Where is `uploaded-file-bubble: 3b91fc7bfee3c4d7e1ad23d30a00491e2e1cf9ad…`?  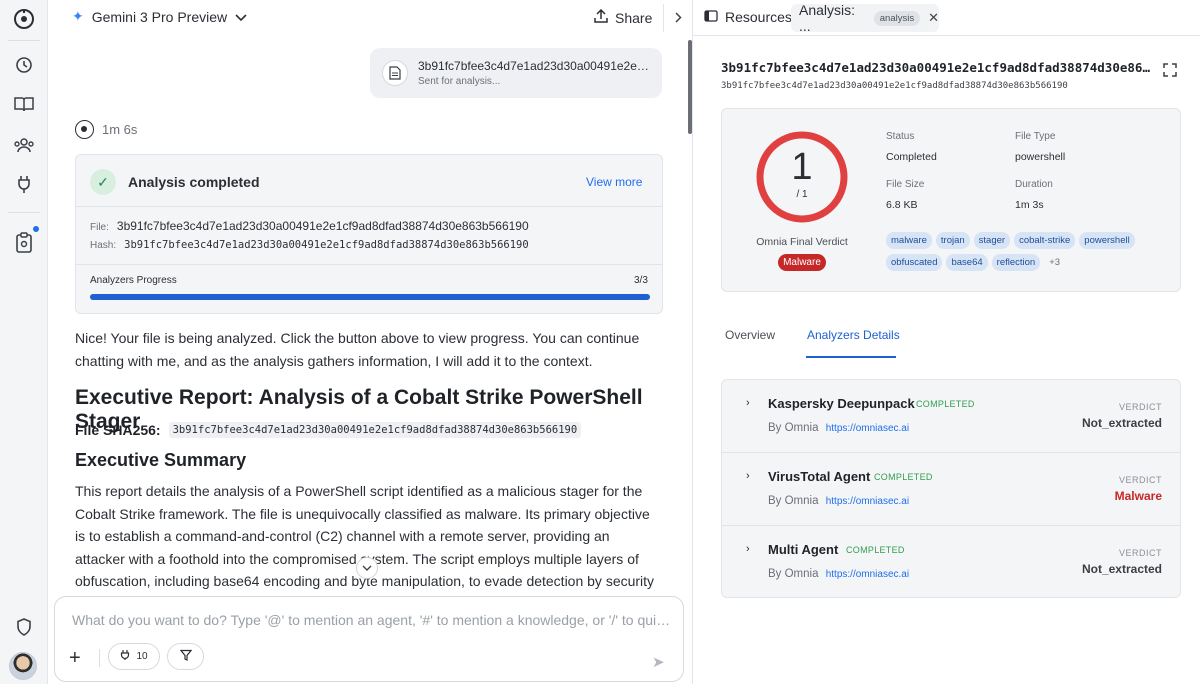
uploaded-file-bubble: 3b91fc7bfee3c4d7e1ad23d30a00491e2e1cf9ad… is located at coordinates (516, 73).